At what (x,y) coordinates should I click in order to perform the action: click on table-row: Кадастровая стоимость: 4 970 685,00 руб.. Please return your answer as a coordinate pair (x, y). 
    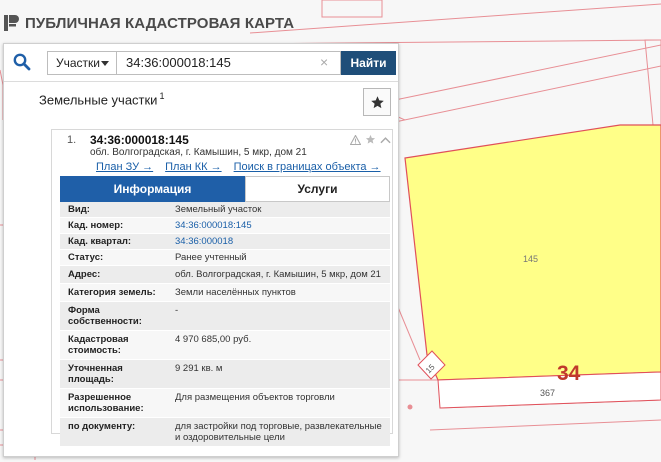
    Looking at the image, I should click on (225, 345).